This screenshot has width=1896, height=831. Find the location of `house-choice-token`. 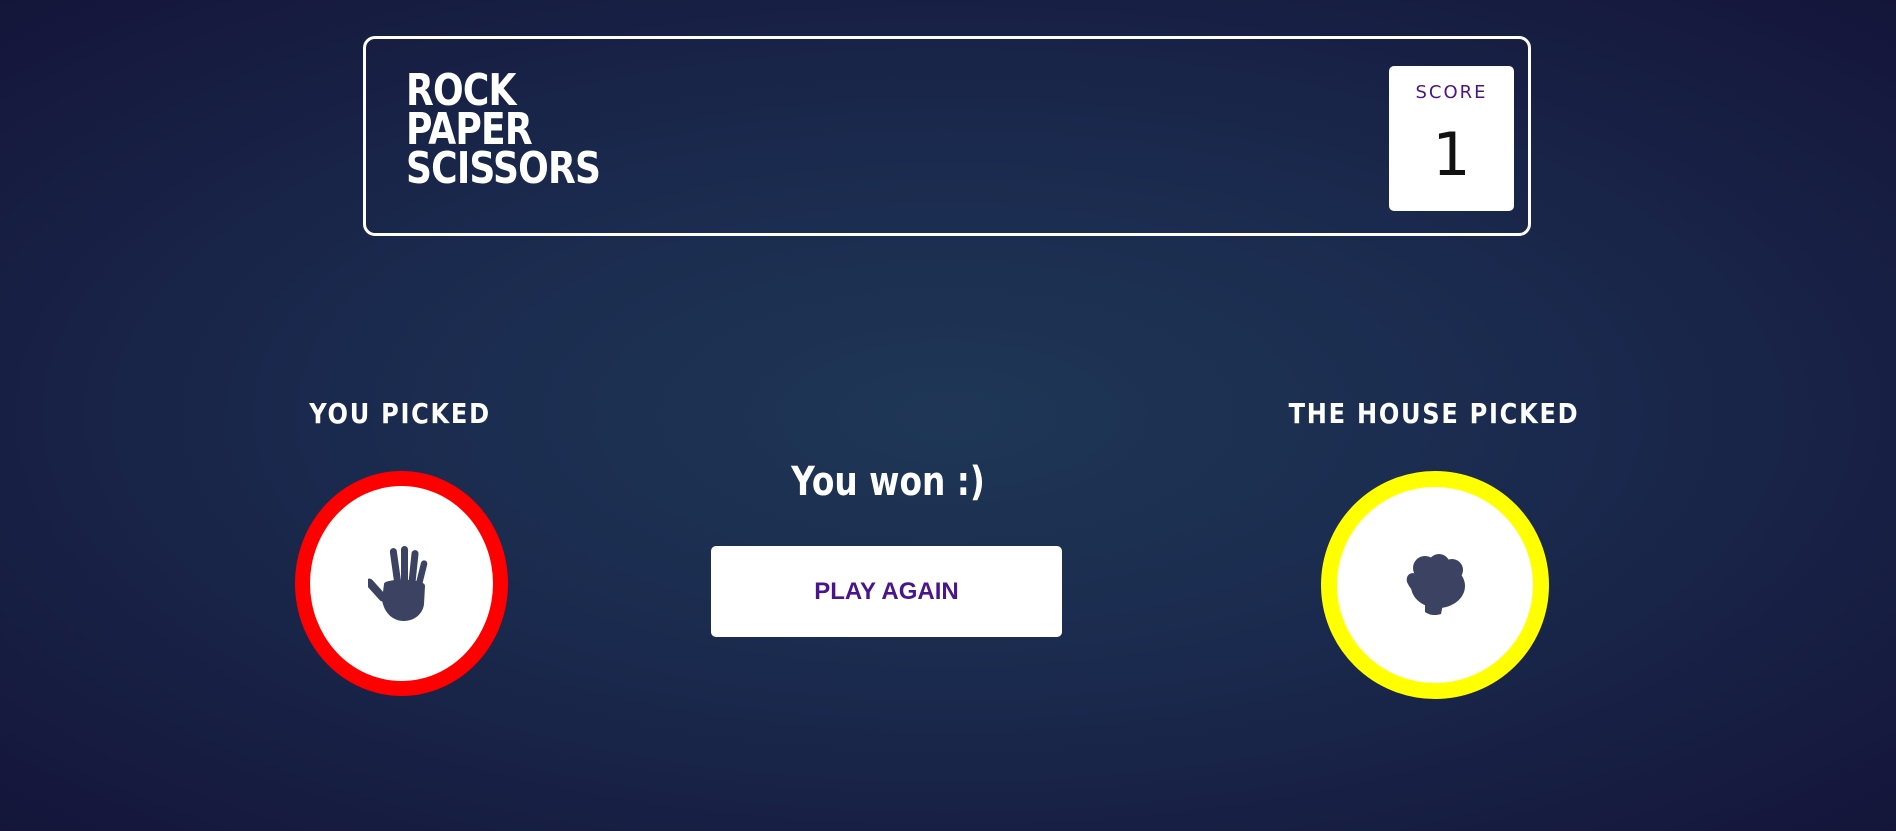

house-choice-token is located at coordinates (1435, 585).